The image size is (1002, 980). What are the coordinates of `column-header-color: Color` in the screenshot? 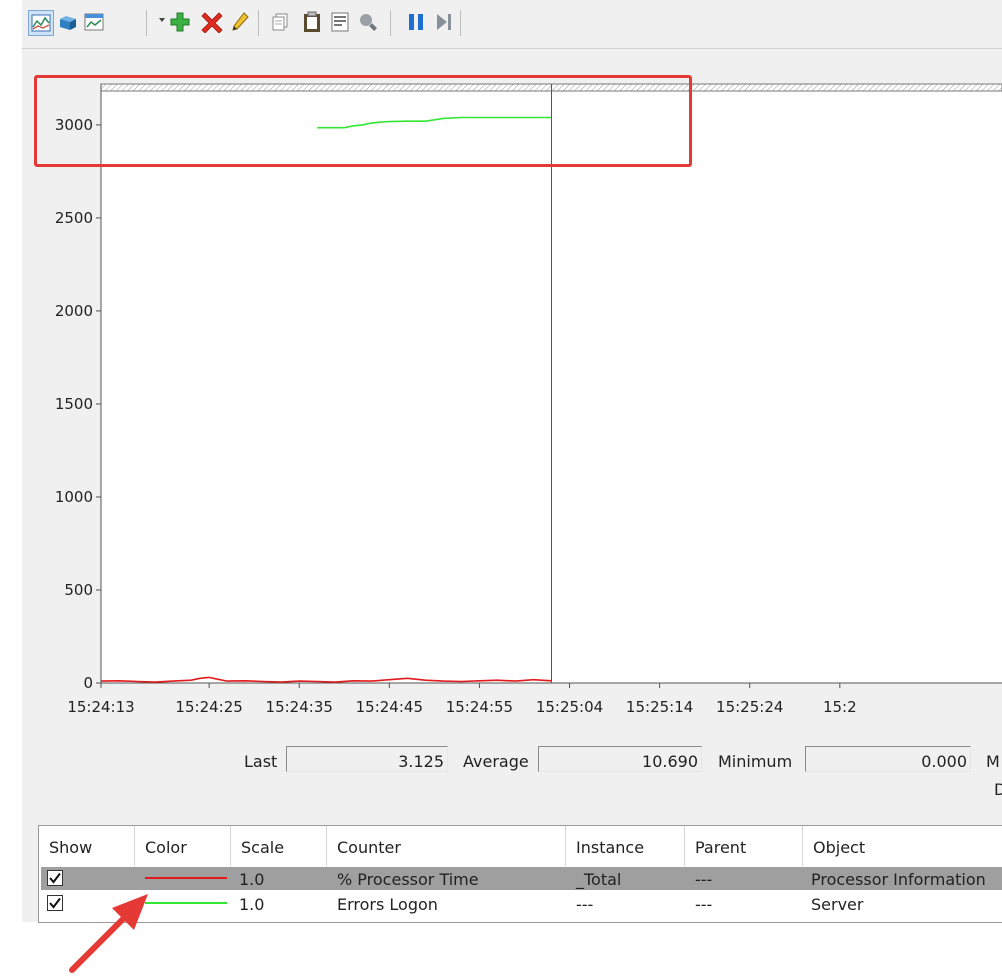 It's located at (183, 846).